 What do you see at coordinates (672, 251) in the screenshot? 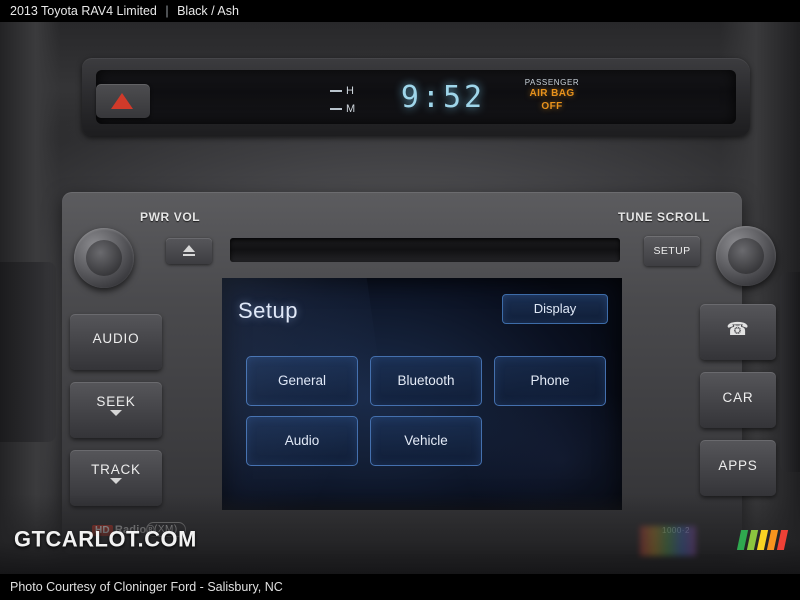
I see `setup-hard-button: SETUP` at bounding box center [672, 251].